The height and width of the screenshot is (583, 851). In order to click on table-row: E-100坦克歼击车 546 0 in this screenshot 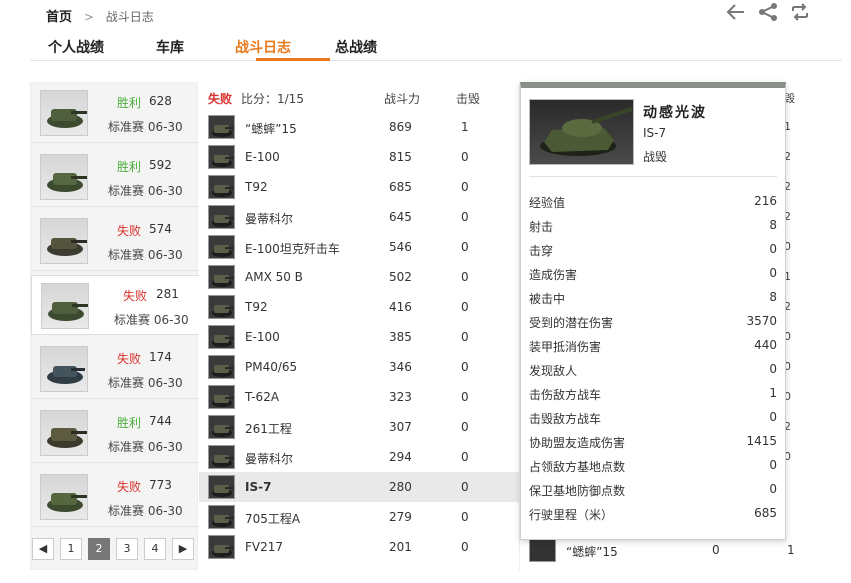, I will do `click(359, 247)`.